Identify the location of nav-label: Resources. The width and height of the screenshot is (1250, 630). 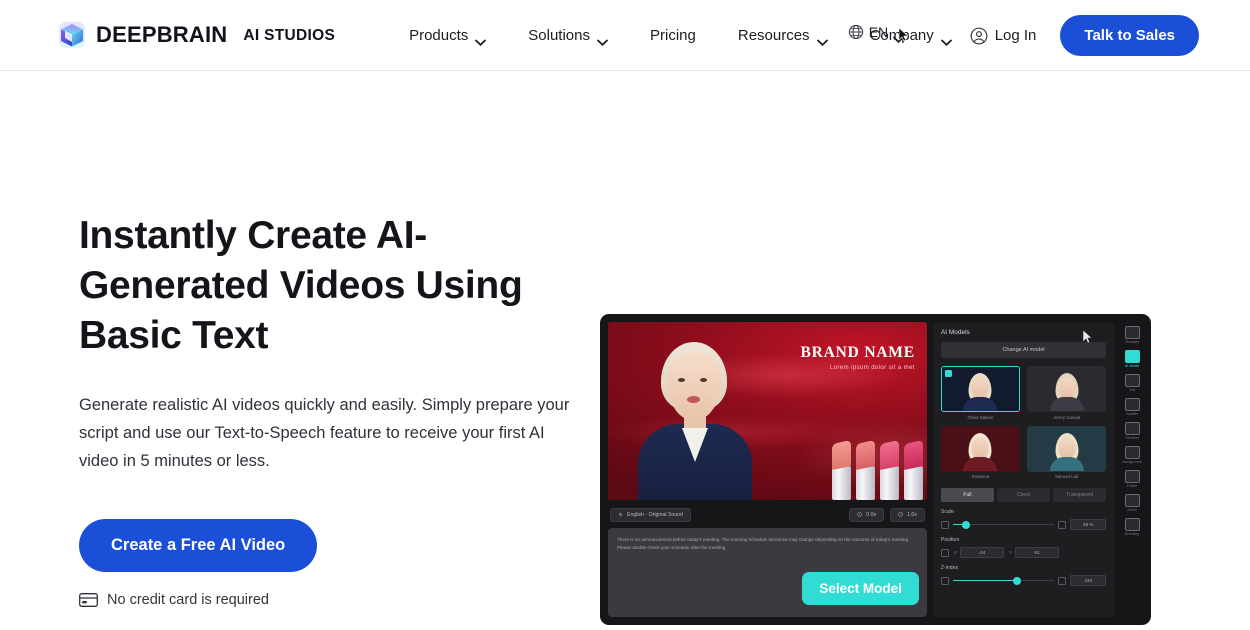
(773, 35).